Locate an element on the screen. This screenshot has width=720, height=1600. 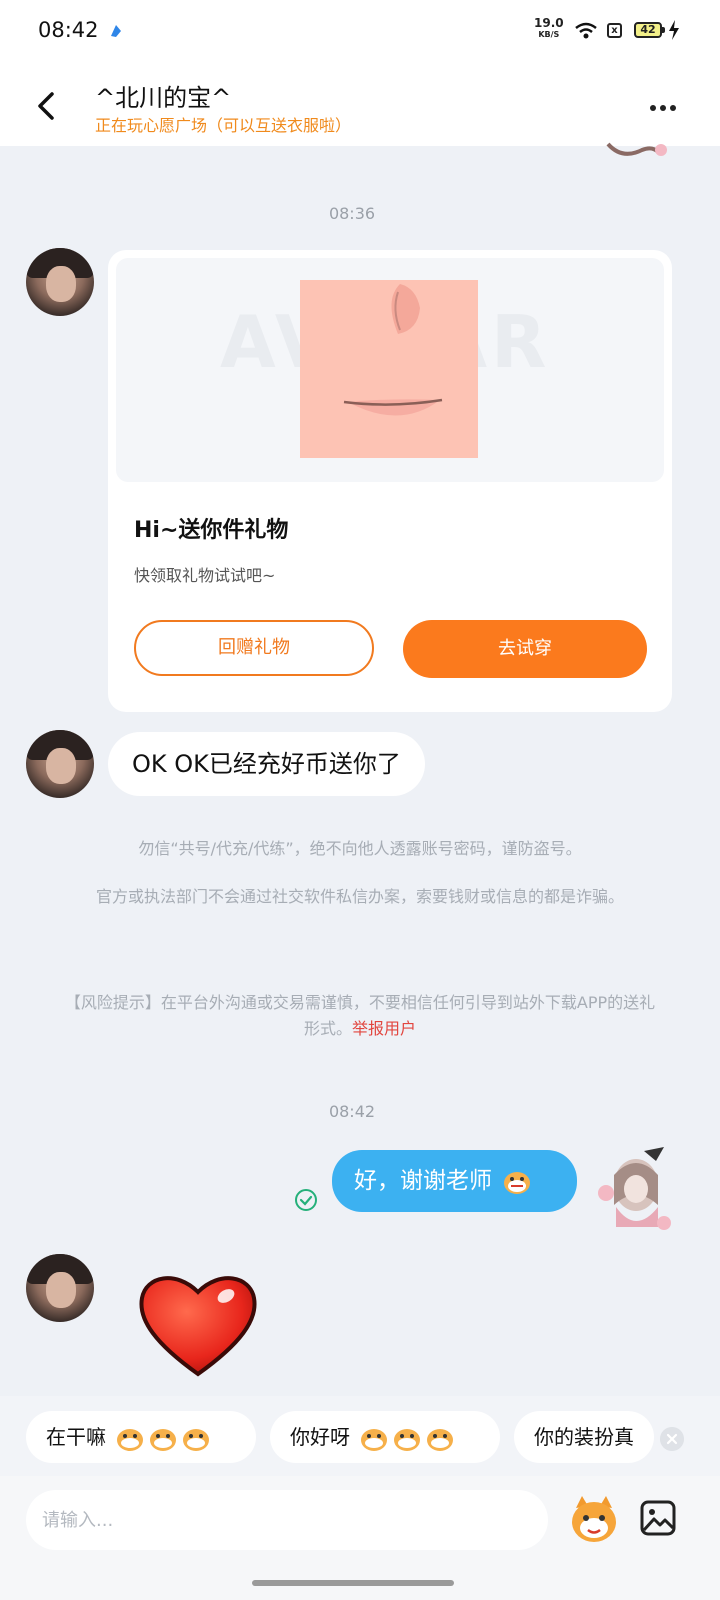
check-circle-icon is located at coordinates (306, 1200).